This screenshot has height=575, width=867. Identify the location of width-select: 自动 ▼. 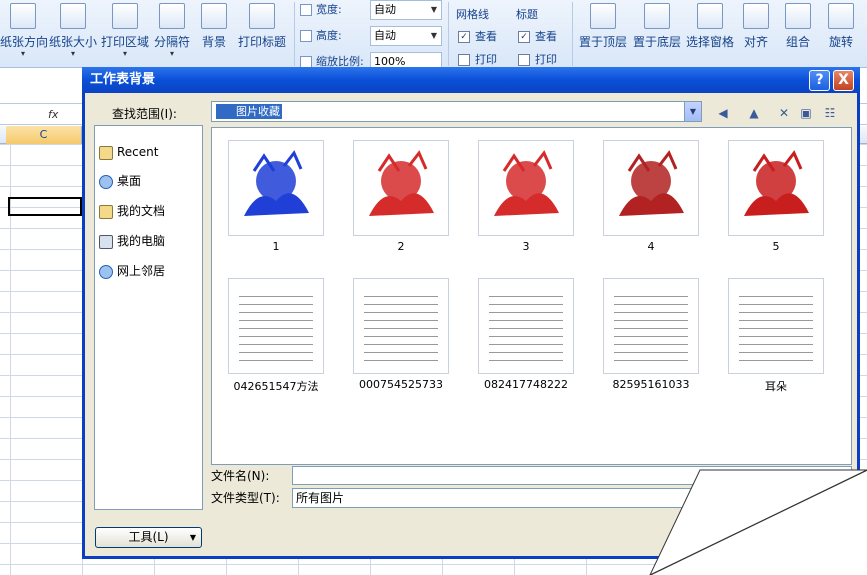
(406, 10).